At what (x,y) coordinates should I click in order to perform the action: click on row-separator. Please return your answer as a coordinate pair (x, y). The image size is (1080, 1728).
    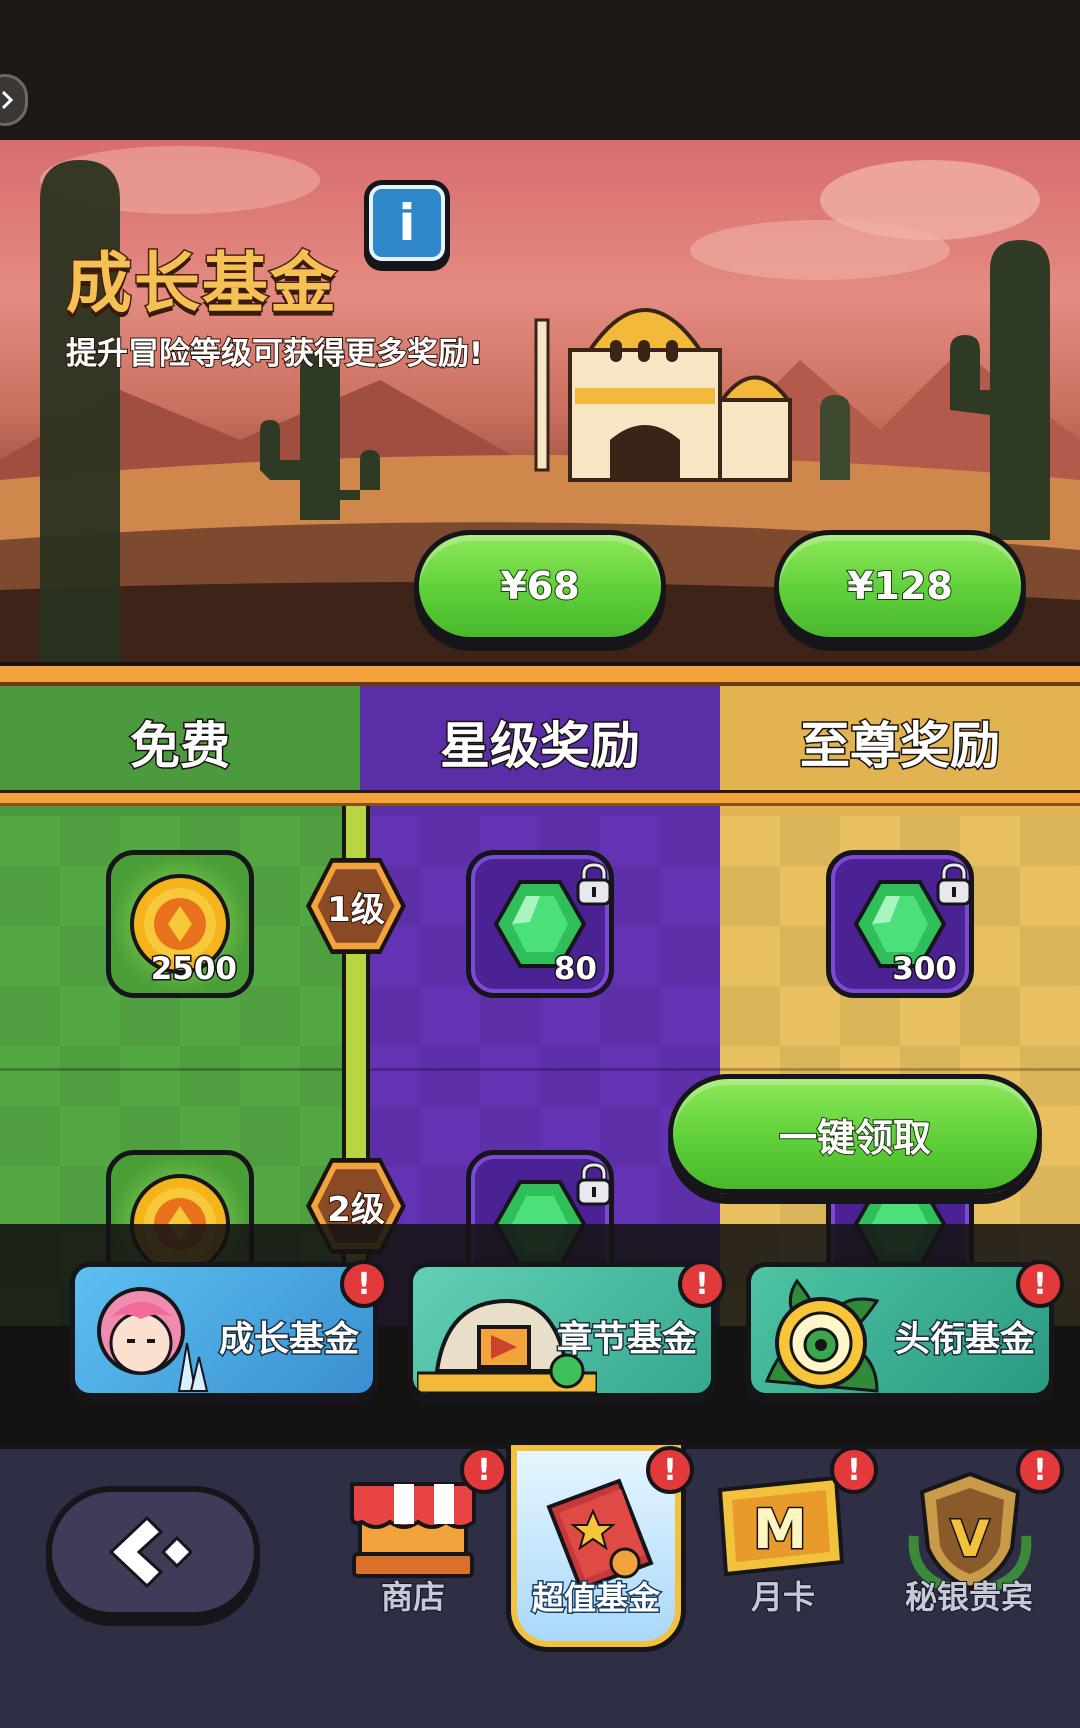
    Looking at the image, I should click on (540, 1069).